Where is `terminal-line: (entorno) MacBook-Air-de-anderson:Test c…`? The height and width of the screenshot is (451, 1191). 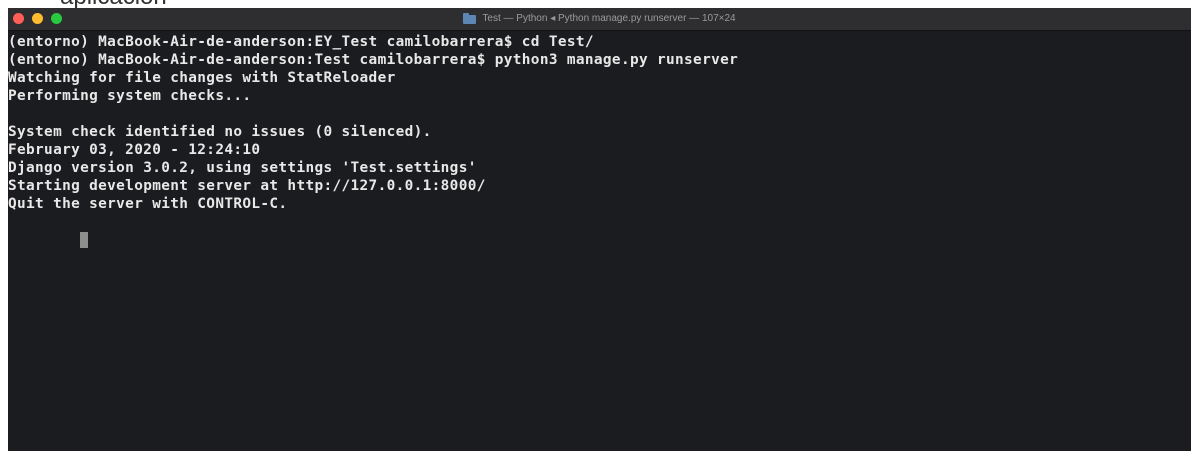
terminal-line: (entorno) MacBook-Air-de-anderson:Test c… is located at coordinates (373, 60).